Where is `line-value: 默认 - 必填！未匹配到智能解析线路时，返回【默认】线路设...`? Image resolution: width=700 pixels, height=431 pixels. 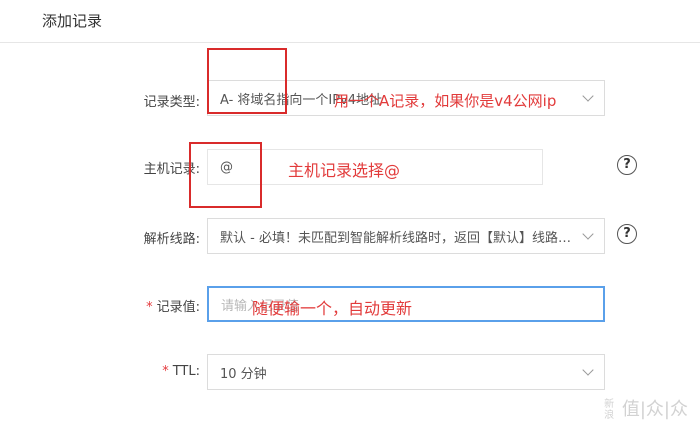 line-value: 默认 - 必填！未匹配到智能解析线路时，返回【默认】线路设... is located at coordinates (402, 238).